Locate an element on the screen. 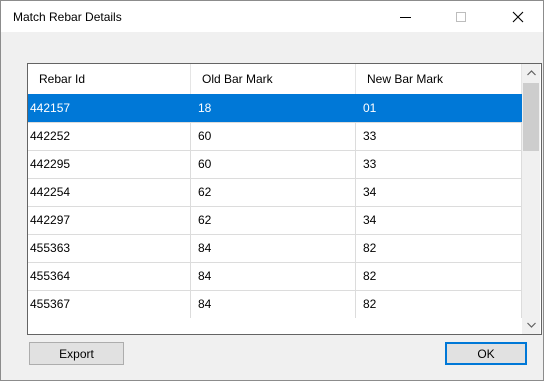  table-row: 442297 62 34 is located at coordinates (275, 220).